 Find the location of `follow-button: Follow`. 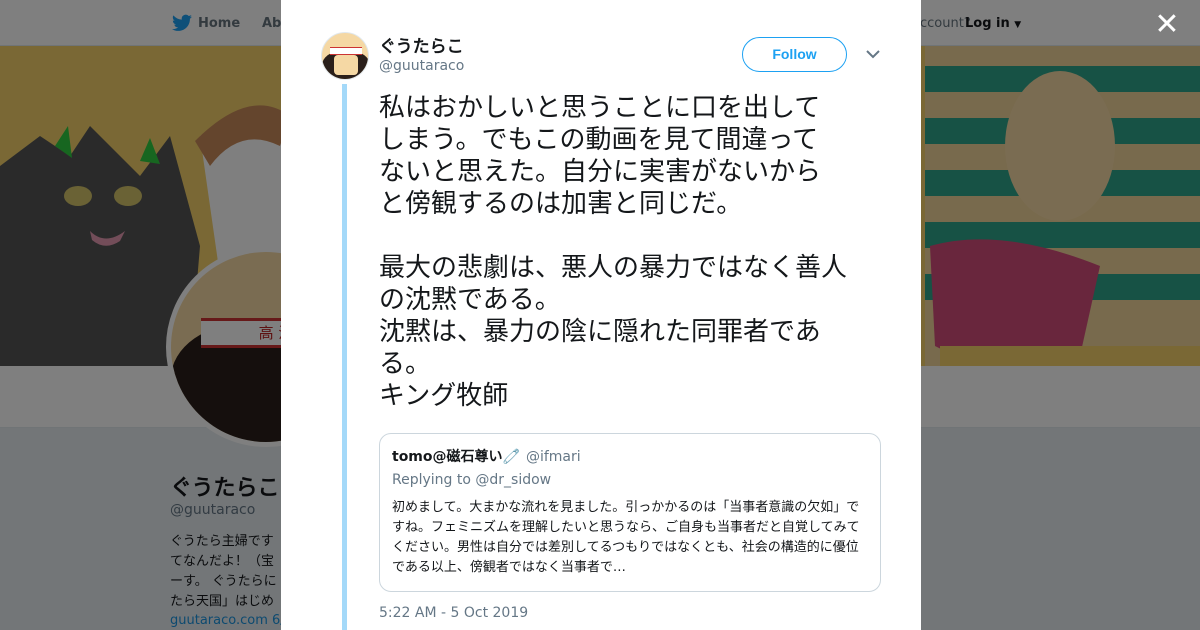

follow-button: Follow is located at coordinates (794, 54).